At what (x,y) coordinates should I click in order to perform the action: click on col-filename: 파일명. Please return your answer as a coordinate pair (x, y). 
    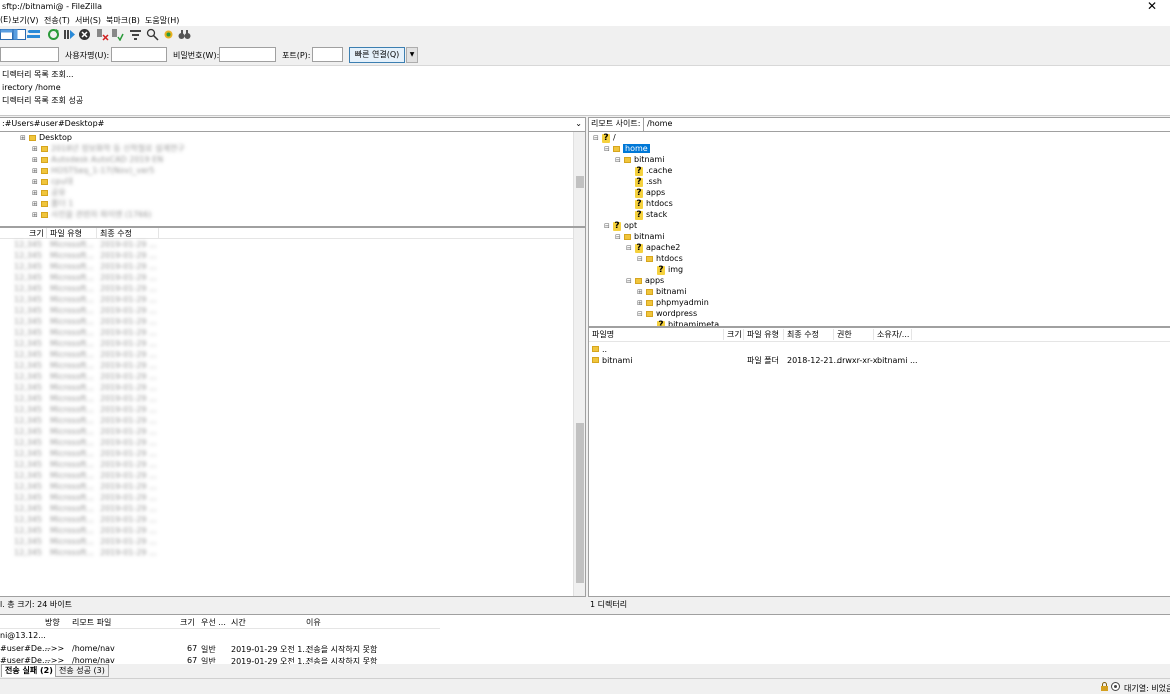
    Looking at the image, I should click on (656, 334).